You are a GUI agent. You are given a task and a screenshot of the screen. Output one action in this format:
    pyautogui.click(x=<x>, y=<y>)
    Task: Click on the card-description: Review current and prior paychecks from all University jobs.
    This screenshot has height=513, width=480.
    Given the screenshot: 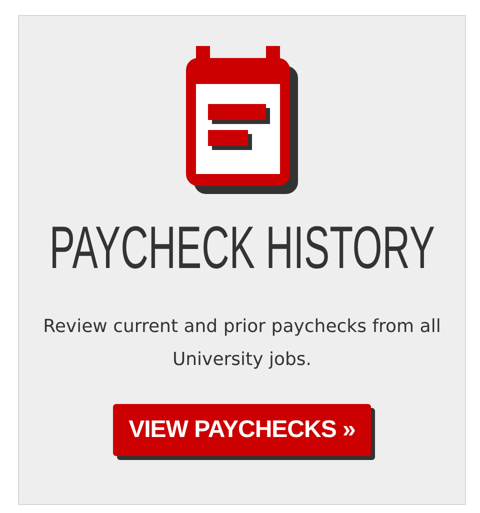 What is the action you would take?
    pyautogui.click(x=242, y=343)
    